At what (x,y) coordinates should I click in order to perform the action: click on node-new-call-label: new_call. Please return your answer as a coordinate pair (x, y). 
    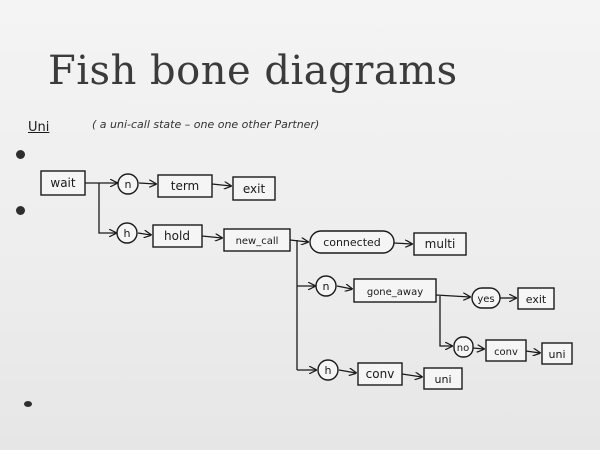
    Looking at the image, I should click on (257, 241).